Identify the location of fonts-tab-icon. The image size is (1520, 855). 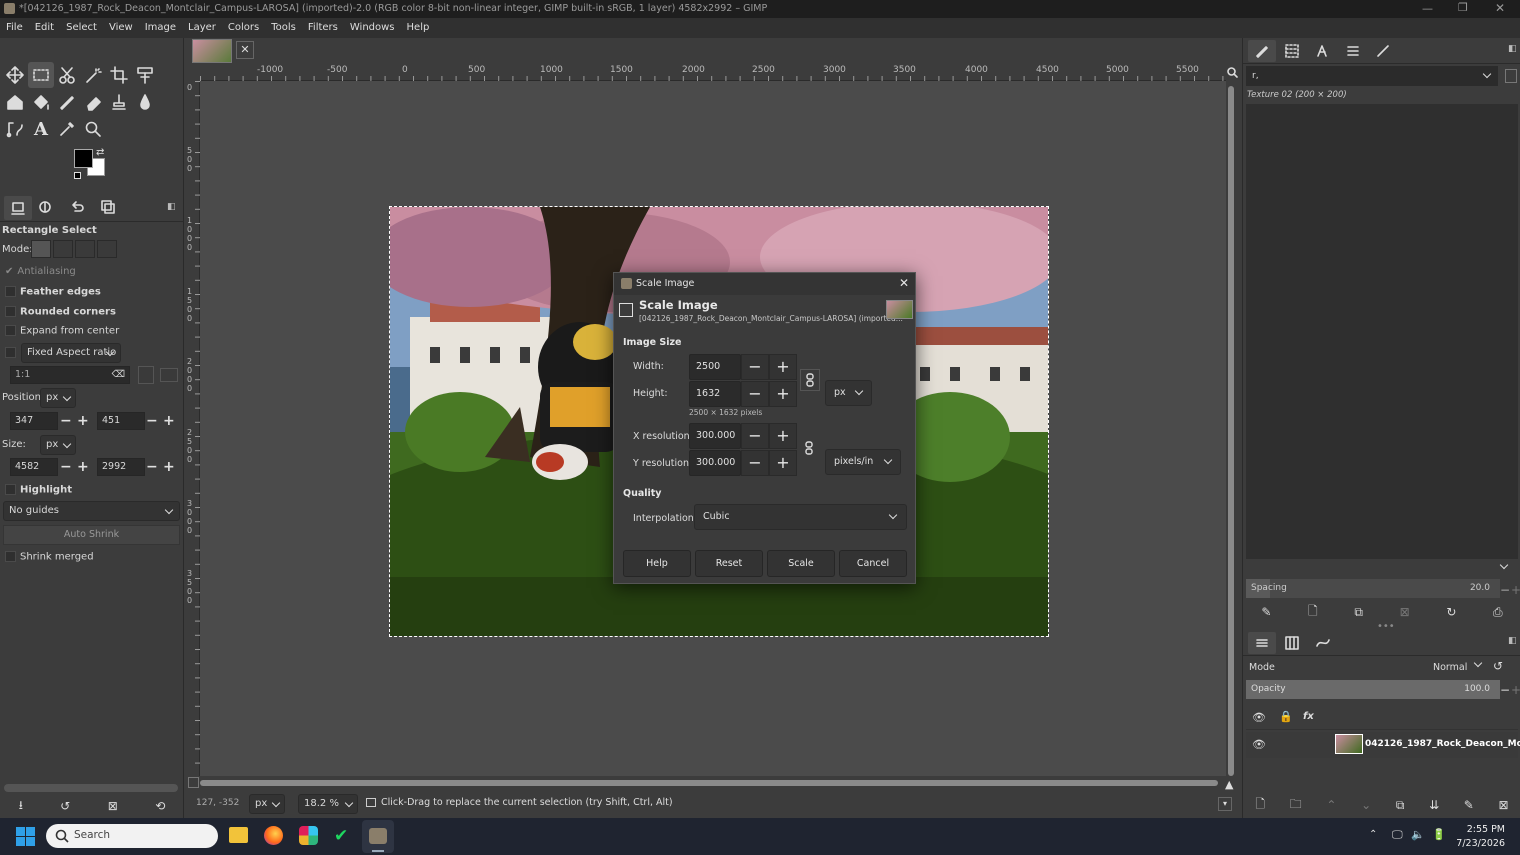
(1323, 51).